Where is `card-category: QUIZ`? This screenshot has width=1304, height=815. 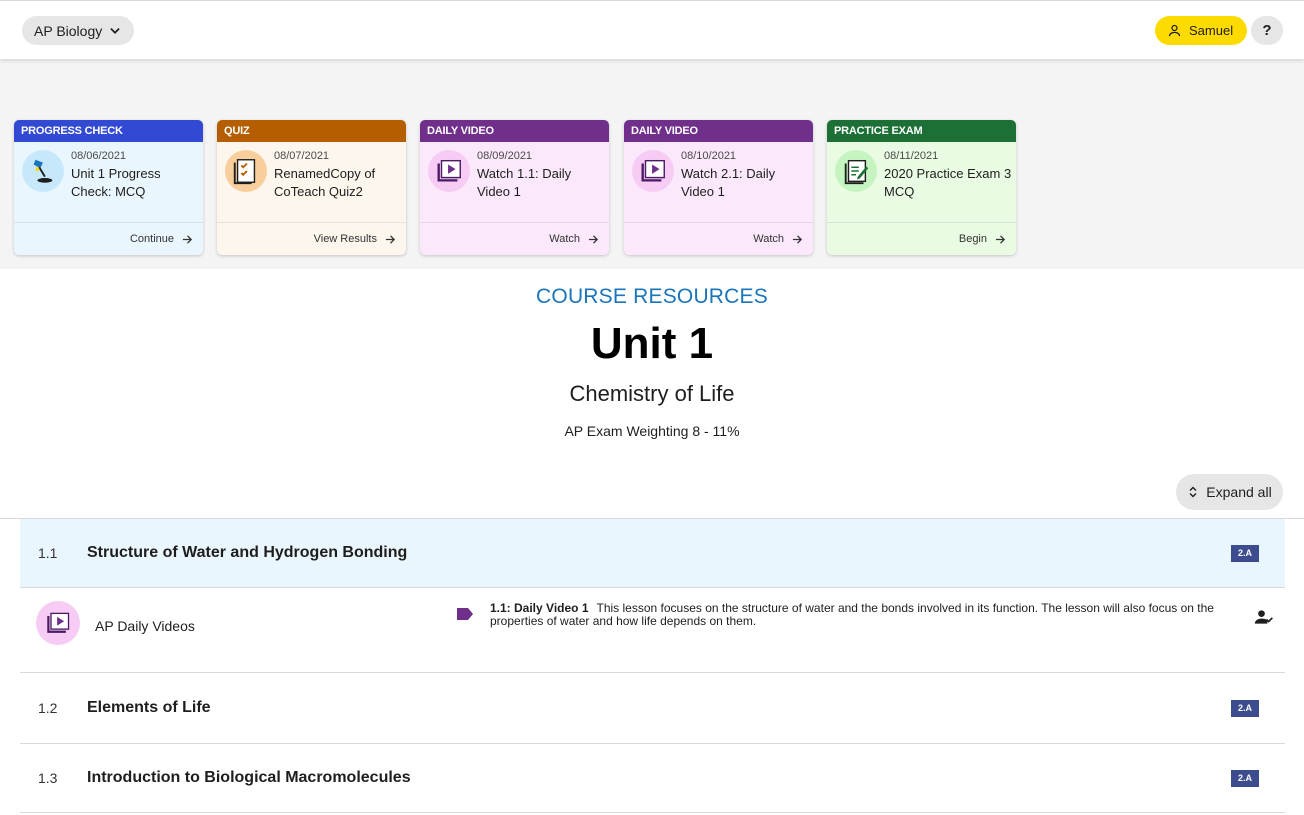
card-category: QUIZ is located at coordinates (311, 131).